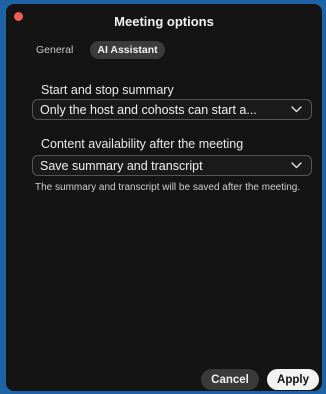 This screenshot has width=326, height=394. I want to click on content-availability-dropdown: Save summary and transcript, so click(172, 165).